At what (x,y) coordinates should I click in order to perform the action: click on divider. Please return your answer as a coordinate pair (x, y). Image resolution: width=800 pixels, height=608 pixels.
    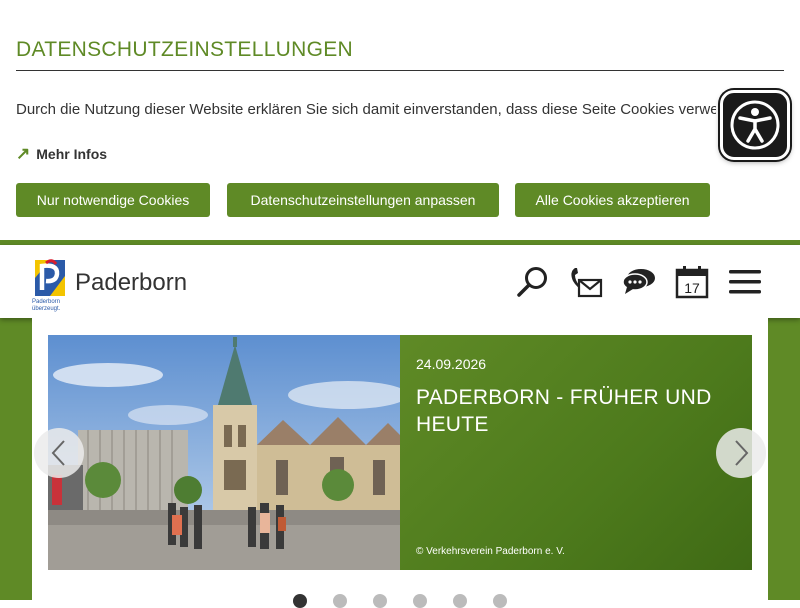
    Looking at the image, I should click on (400, 70).